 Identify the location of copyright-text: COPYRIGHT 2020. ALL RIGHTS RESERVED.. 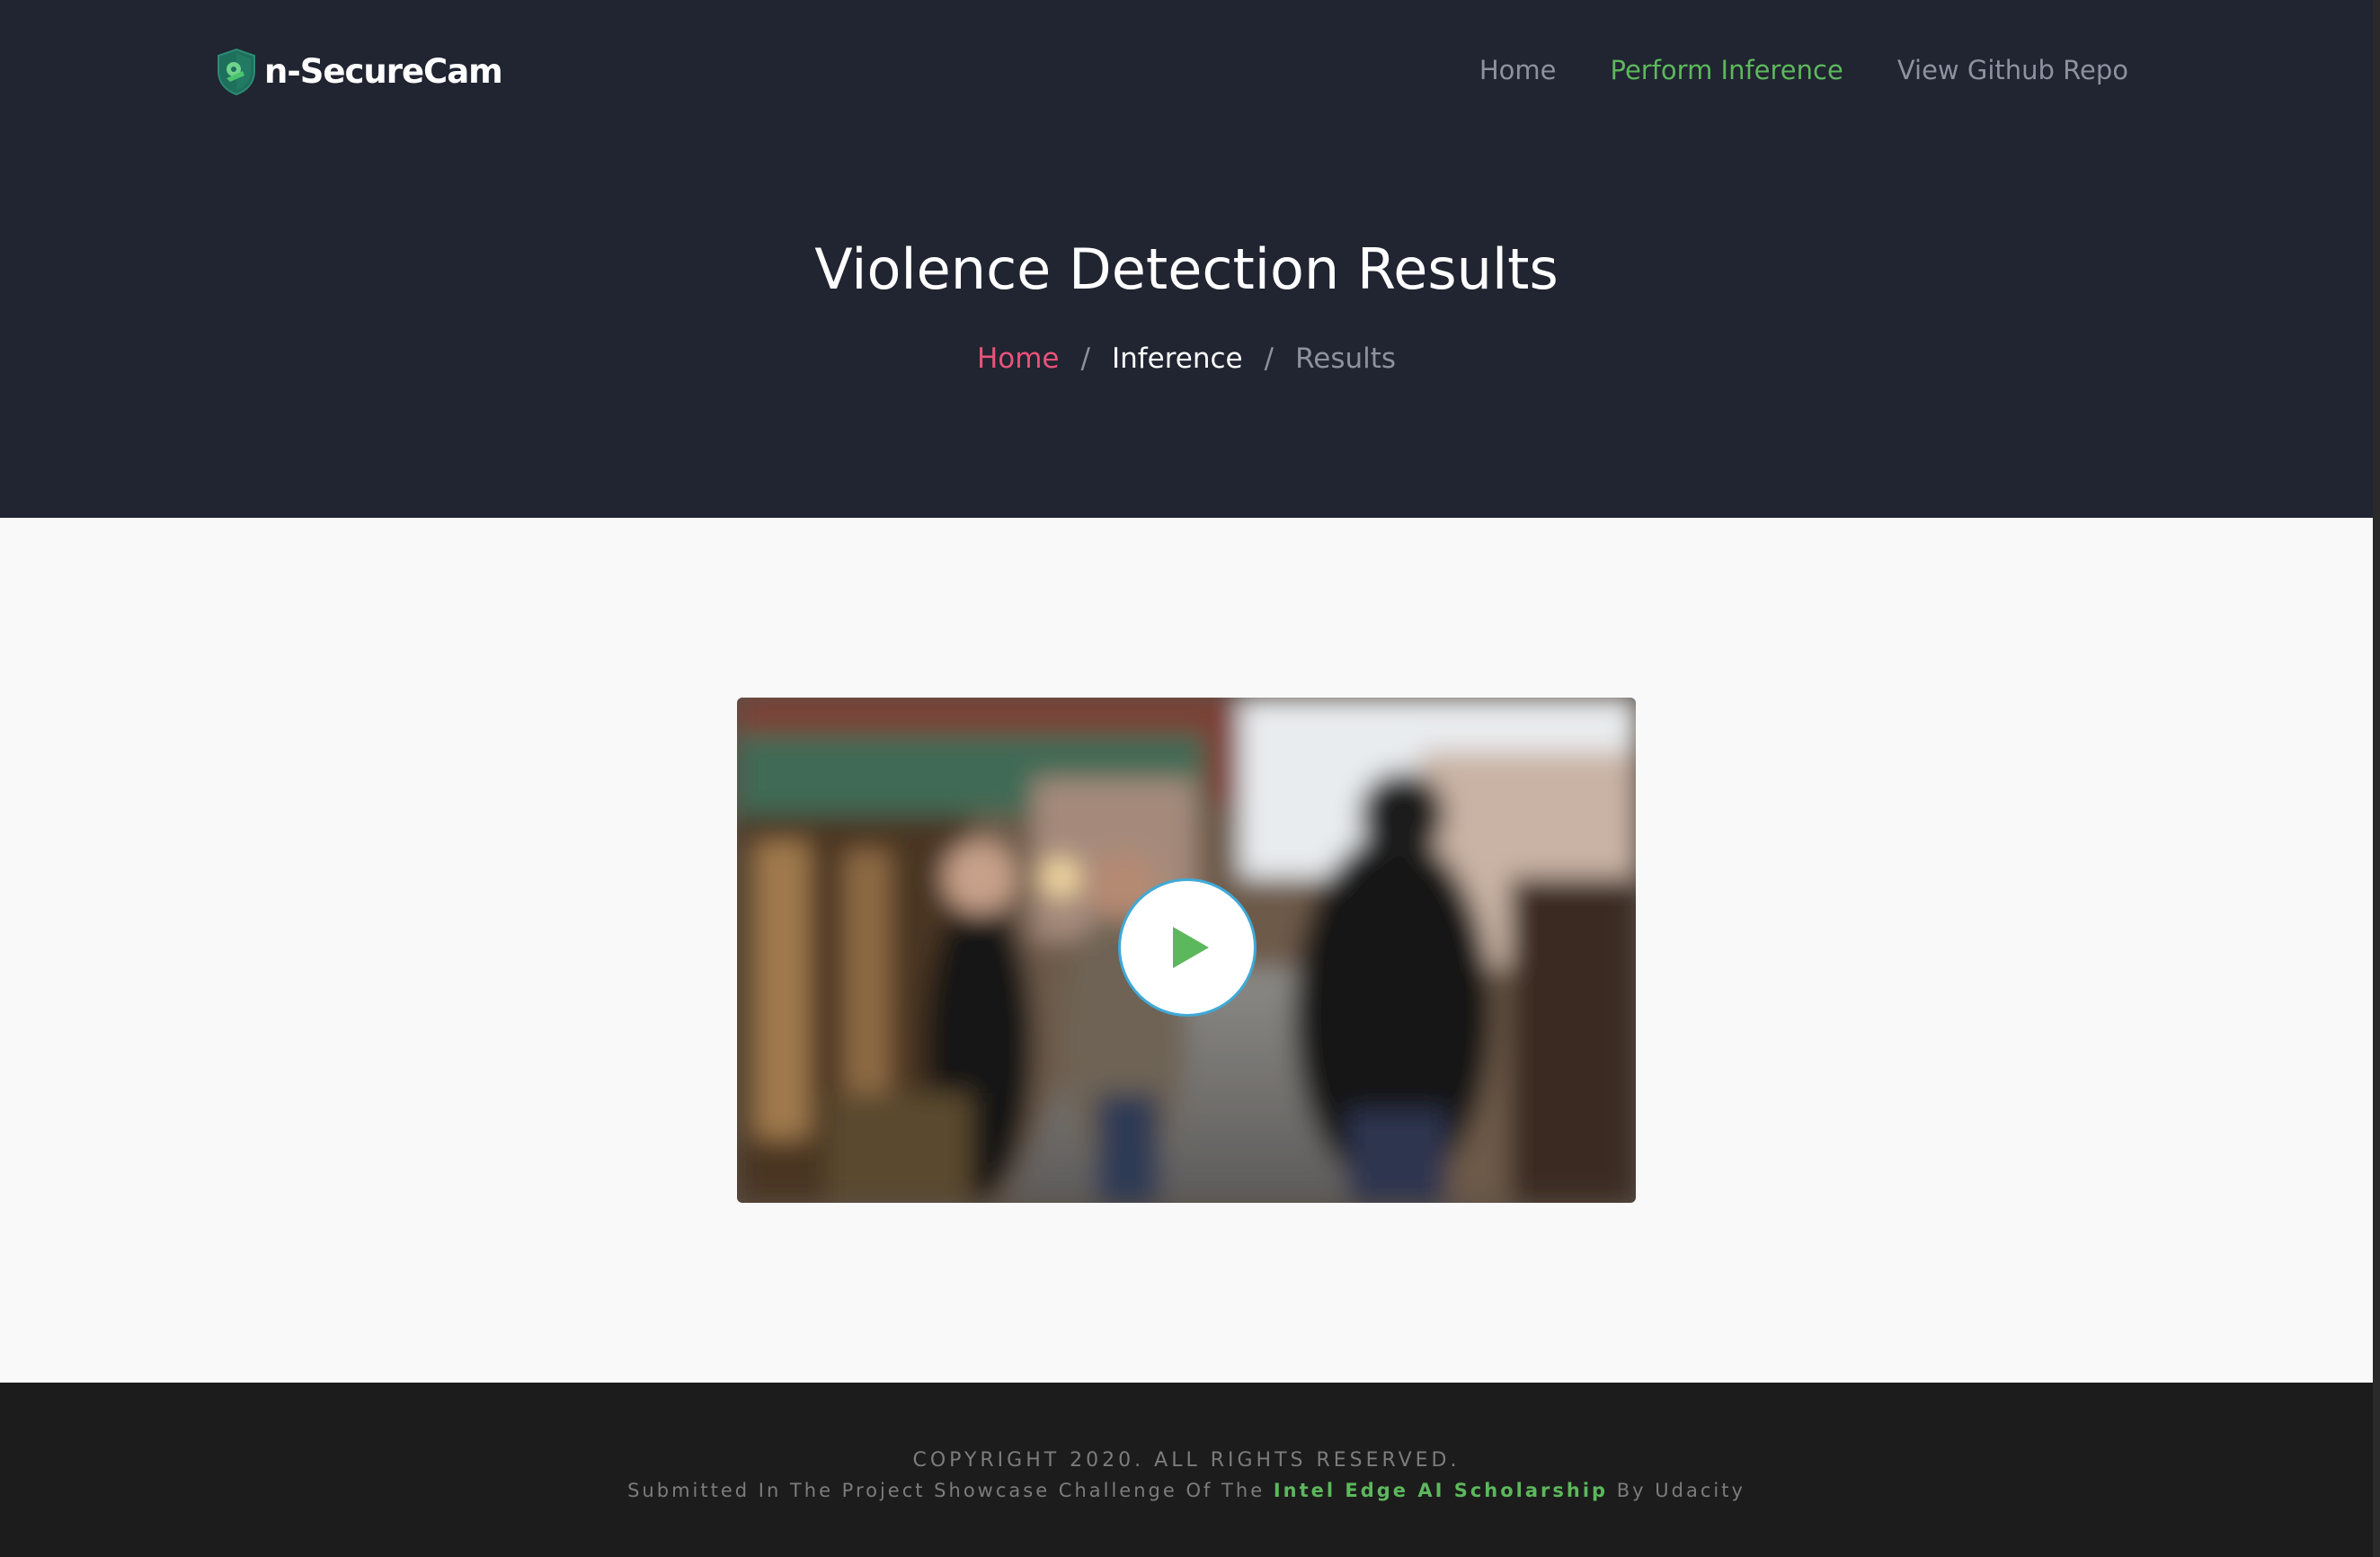
(1187, 1460).